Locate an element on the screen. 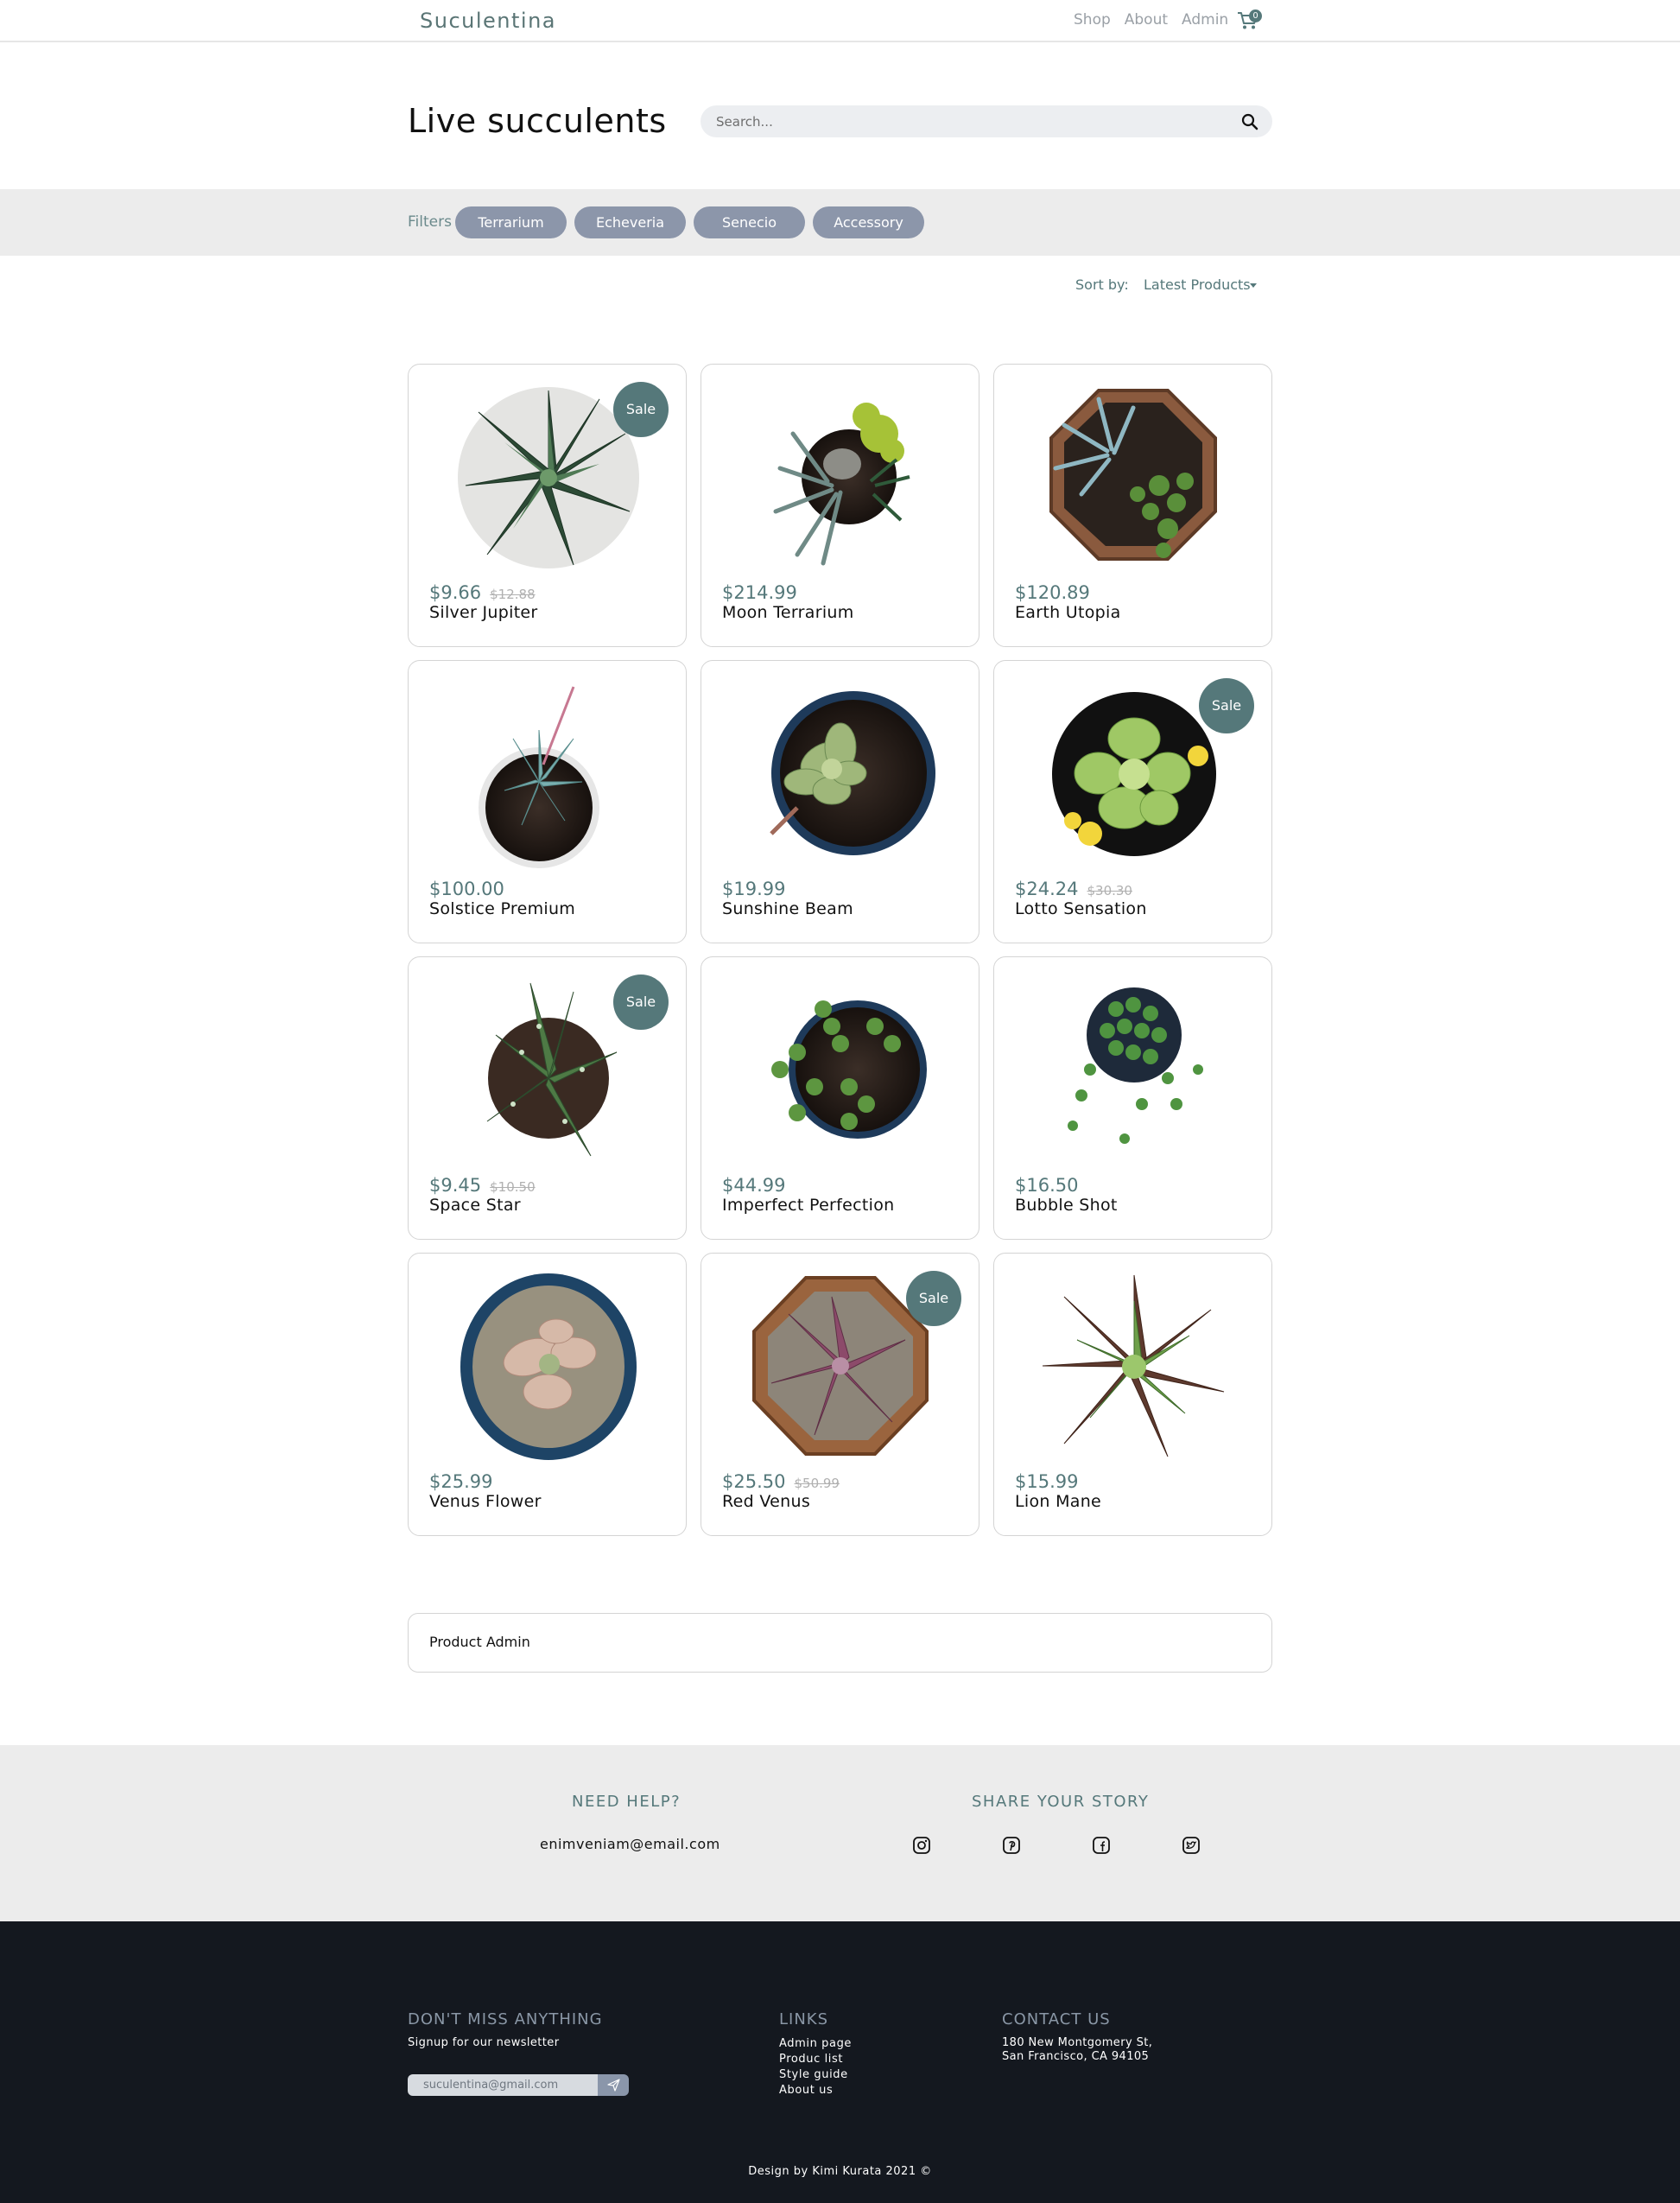  search-bar is located at coordinates (986, 121).